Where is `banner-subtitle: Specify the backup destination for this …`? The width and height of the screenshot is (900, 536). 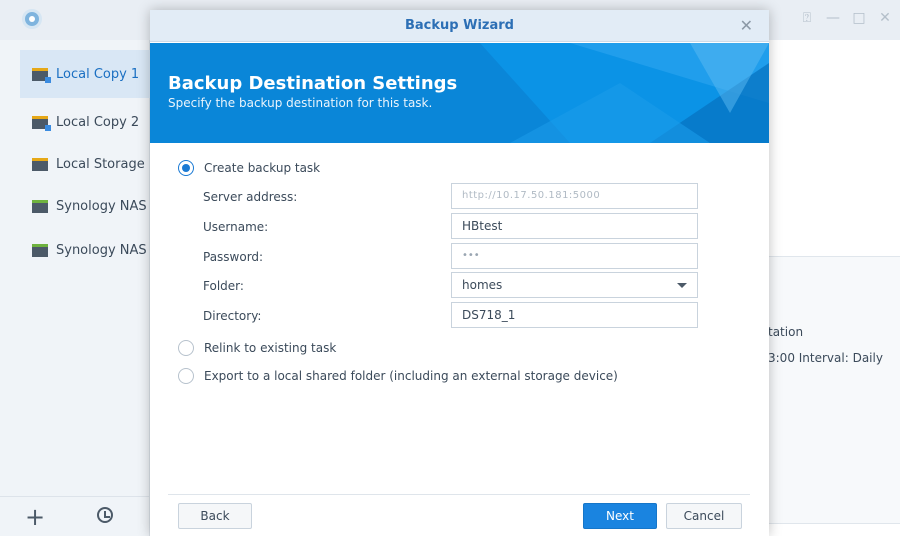 banner-subtitle: Specify the backup destination for this … is located at coordinates (300, 103).